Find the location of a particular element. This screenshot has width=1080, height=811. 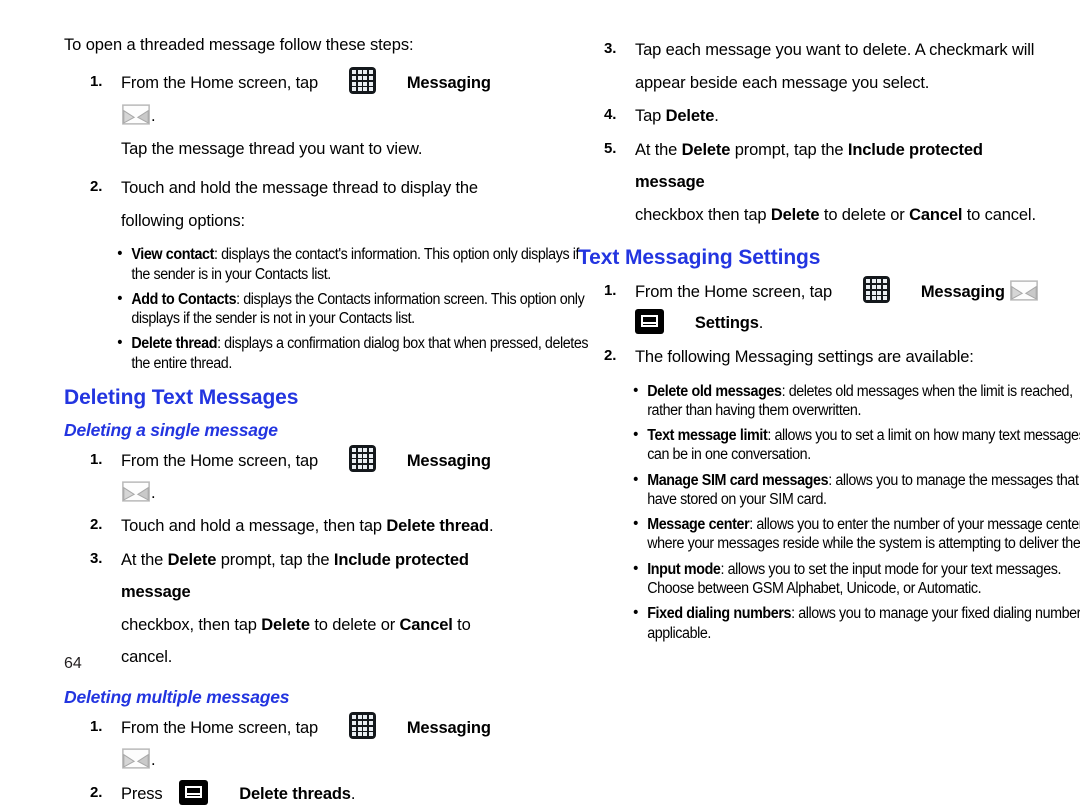

step-text: Tap is located at coordinates (648, 116).